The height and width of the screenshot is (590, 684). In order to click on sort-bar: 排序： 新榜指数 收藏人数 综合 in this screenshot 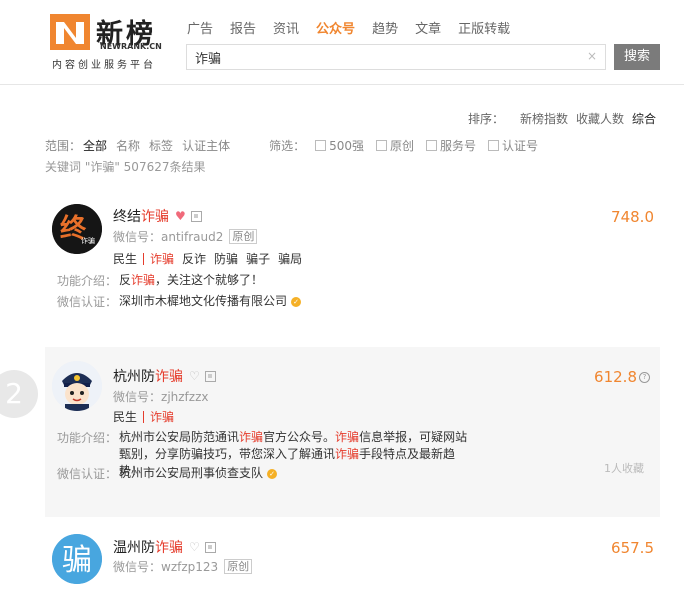, I will do `click(562, 118)`.